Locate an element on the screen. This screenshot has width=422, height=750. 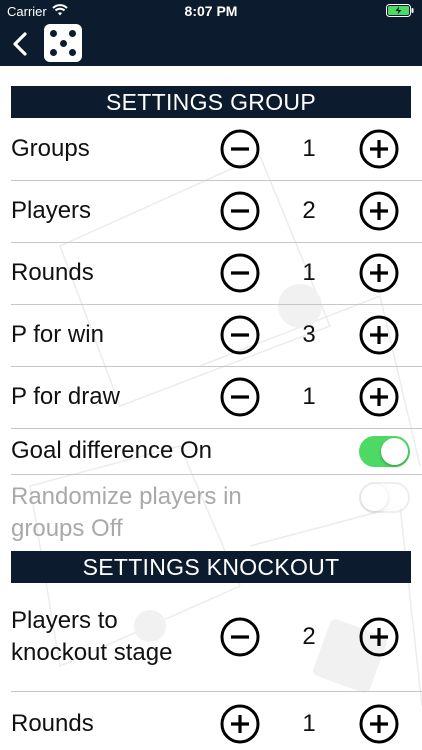
knockout-rounds-plus-button-left is located at coordinates (240, 724).